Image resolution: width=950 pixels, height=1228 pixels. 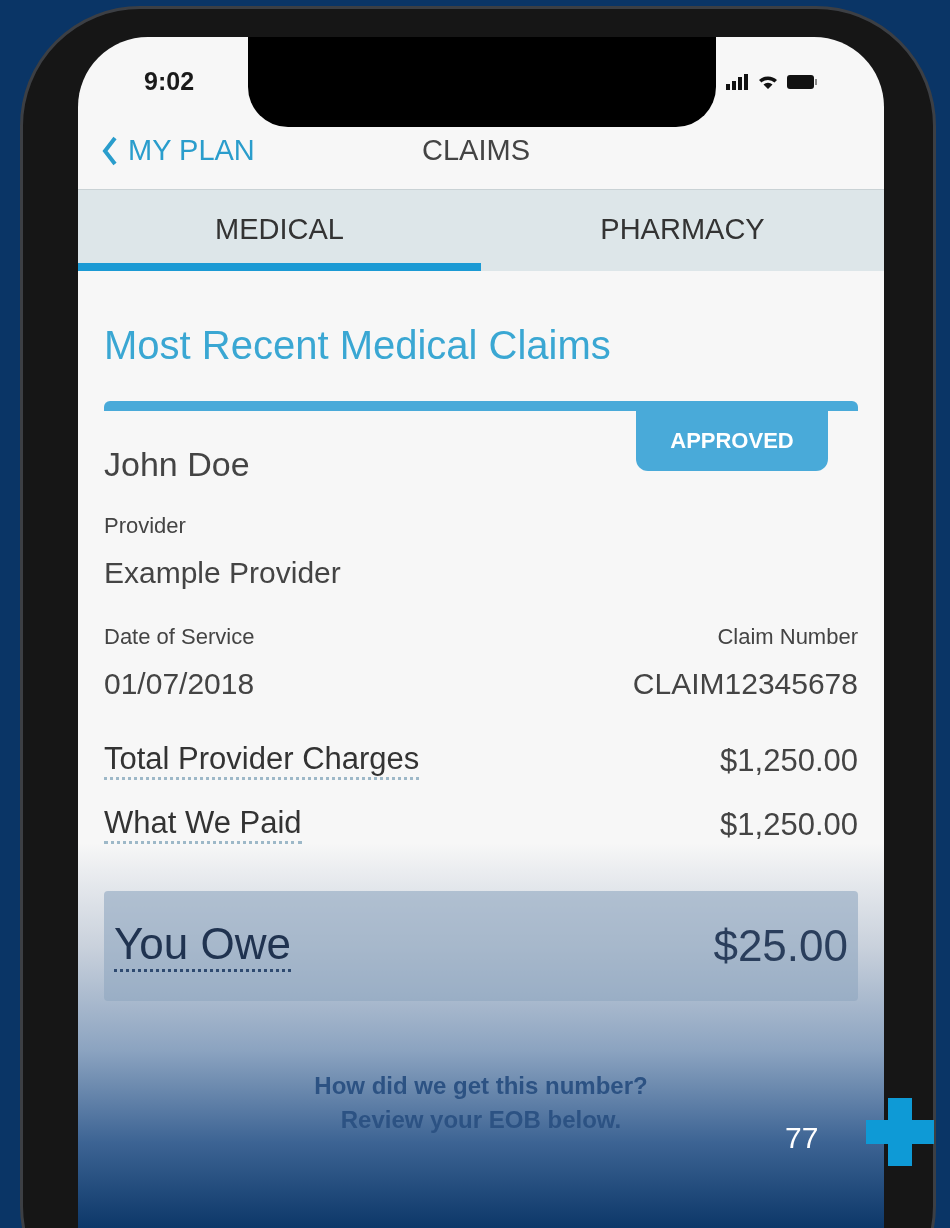 I want to click on field-value: Example Provider, so click(x=223, y=573).